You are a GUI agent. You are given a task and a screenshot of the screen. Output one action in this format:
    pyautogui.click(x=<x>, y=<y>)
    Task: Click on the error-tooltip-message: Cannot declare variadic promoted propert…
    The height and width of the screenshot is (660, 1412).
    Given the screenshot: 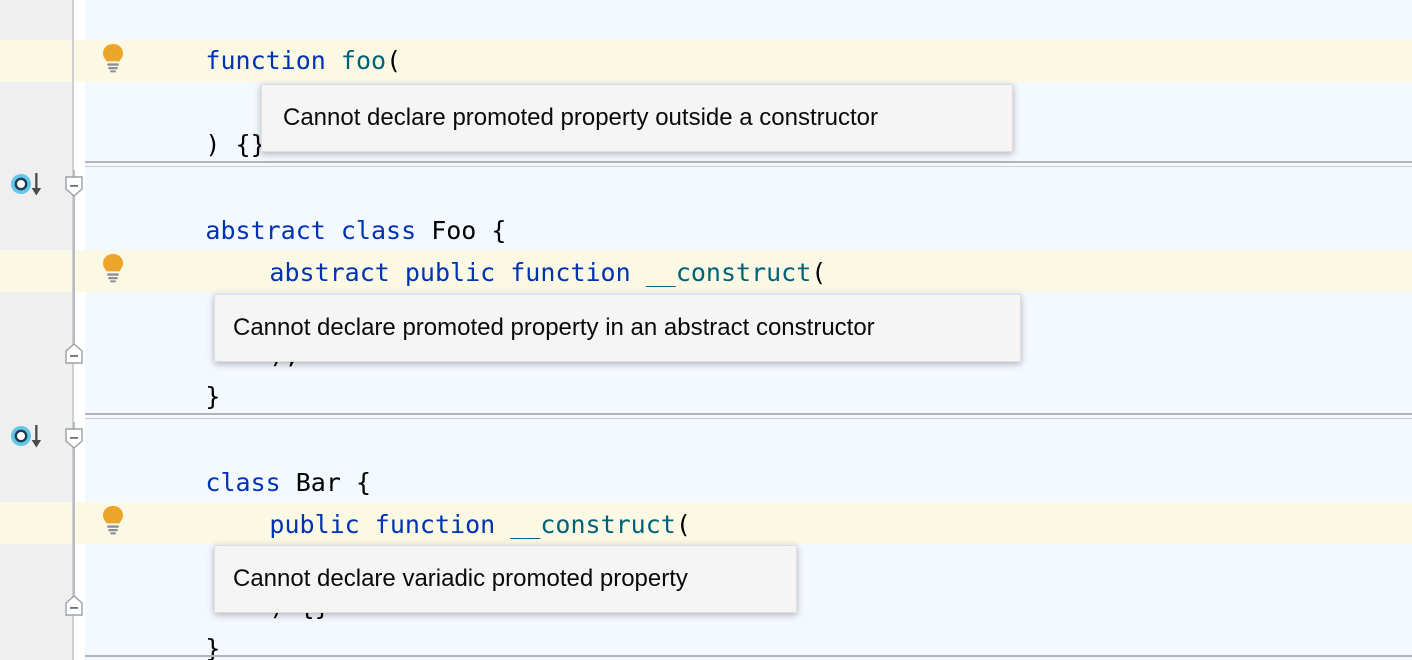 What is the action you would take?
    pyautogui.click(x=460, y=578)
    